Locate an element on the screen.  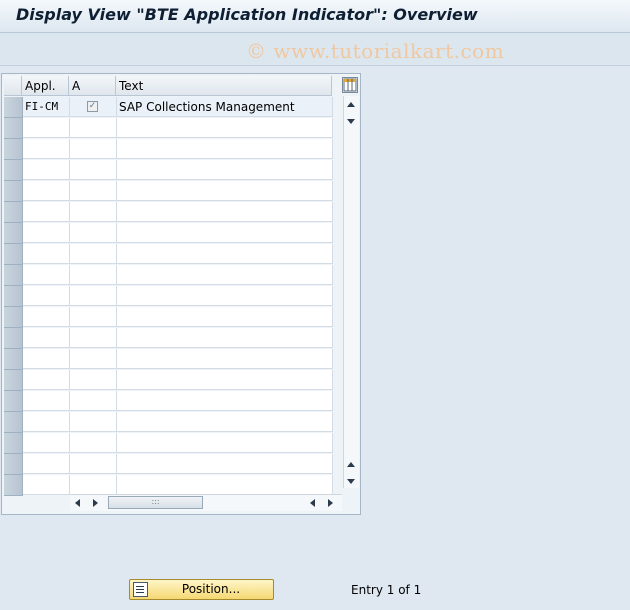
column-header-appl: Appl. is located at coordinates (45, 86).